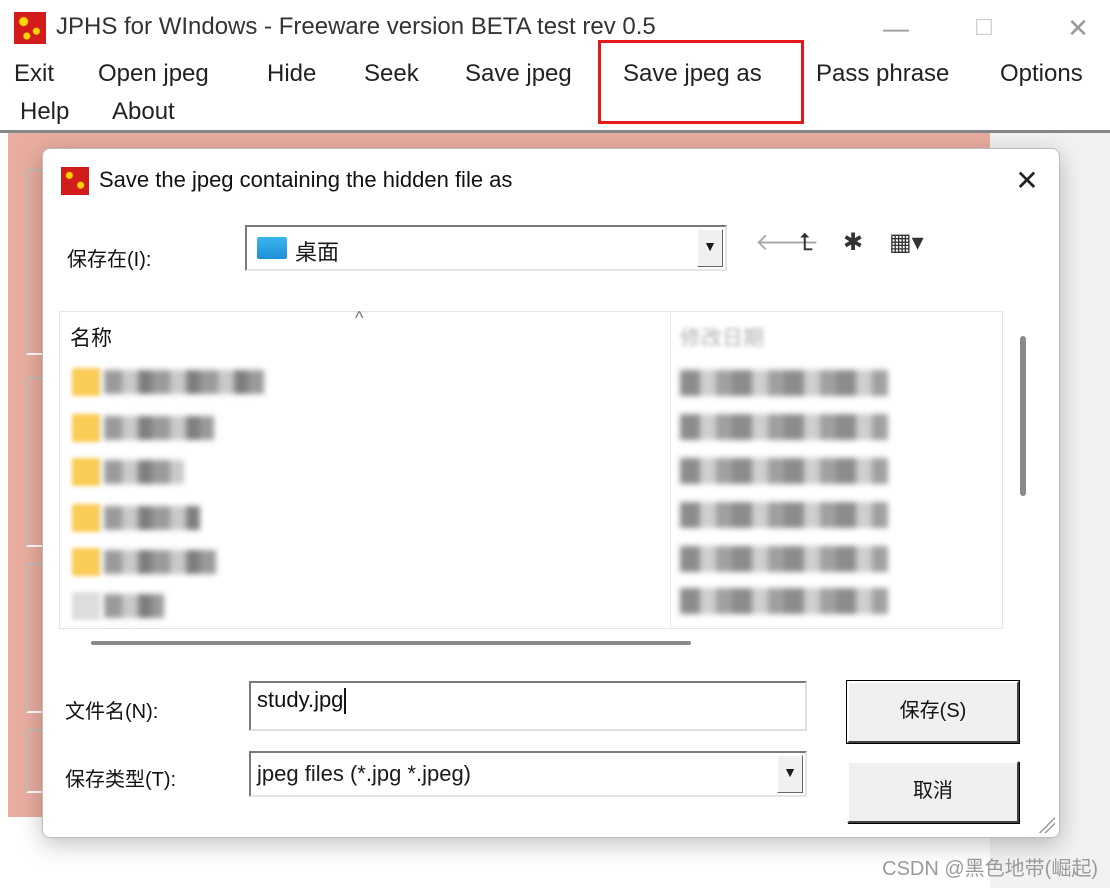 This screenshot has width=1110, height=888. I want to click on jphs-app-icon, so click(30, 28).